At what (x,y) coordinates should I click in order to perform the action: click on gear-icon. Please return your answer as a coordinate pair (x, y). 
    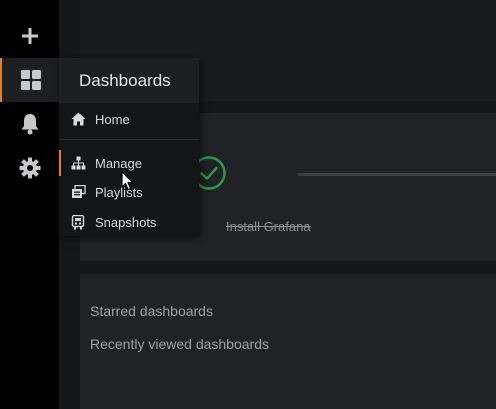
    Looking at the image, I should click on (29, 168).